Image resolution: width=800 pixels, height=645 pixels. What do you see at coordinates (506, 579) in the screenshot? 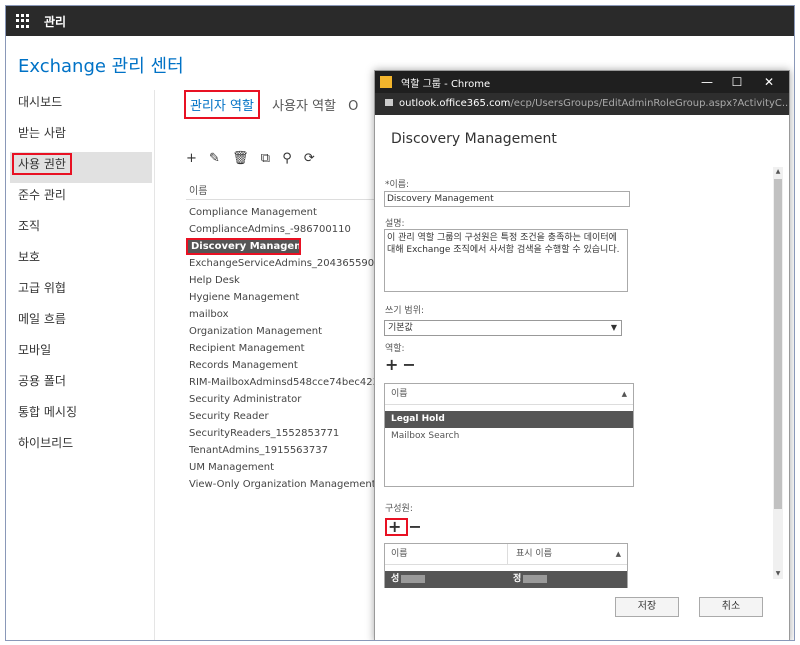
I see `list-item-selected: 성정` at bounding box center [506, 579].